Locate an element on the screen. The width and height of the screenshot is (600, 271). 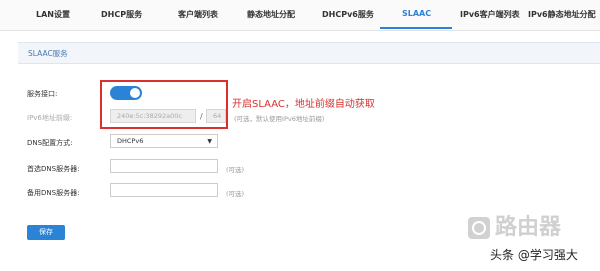
primary-dns-input is located at coordinates (164, 166).